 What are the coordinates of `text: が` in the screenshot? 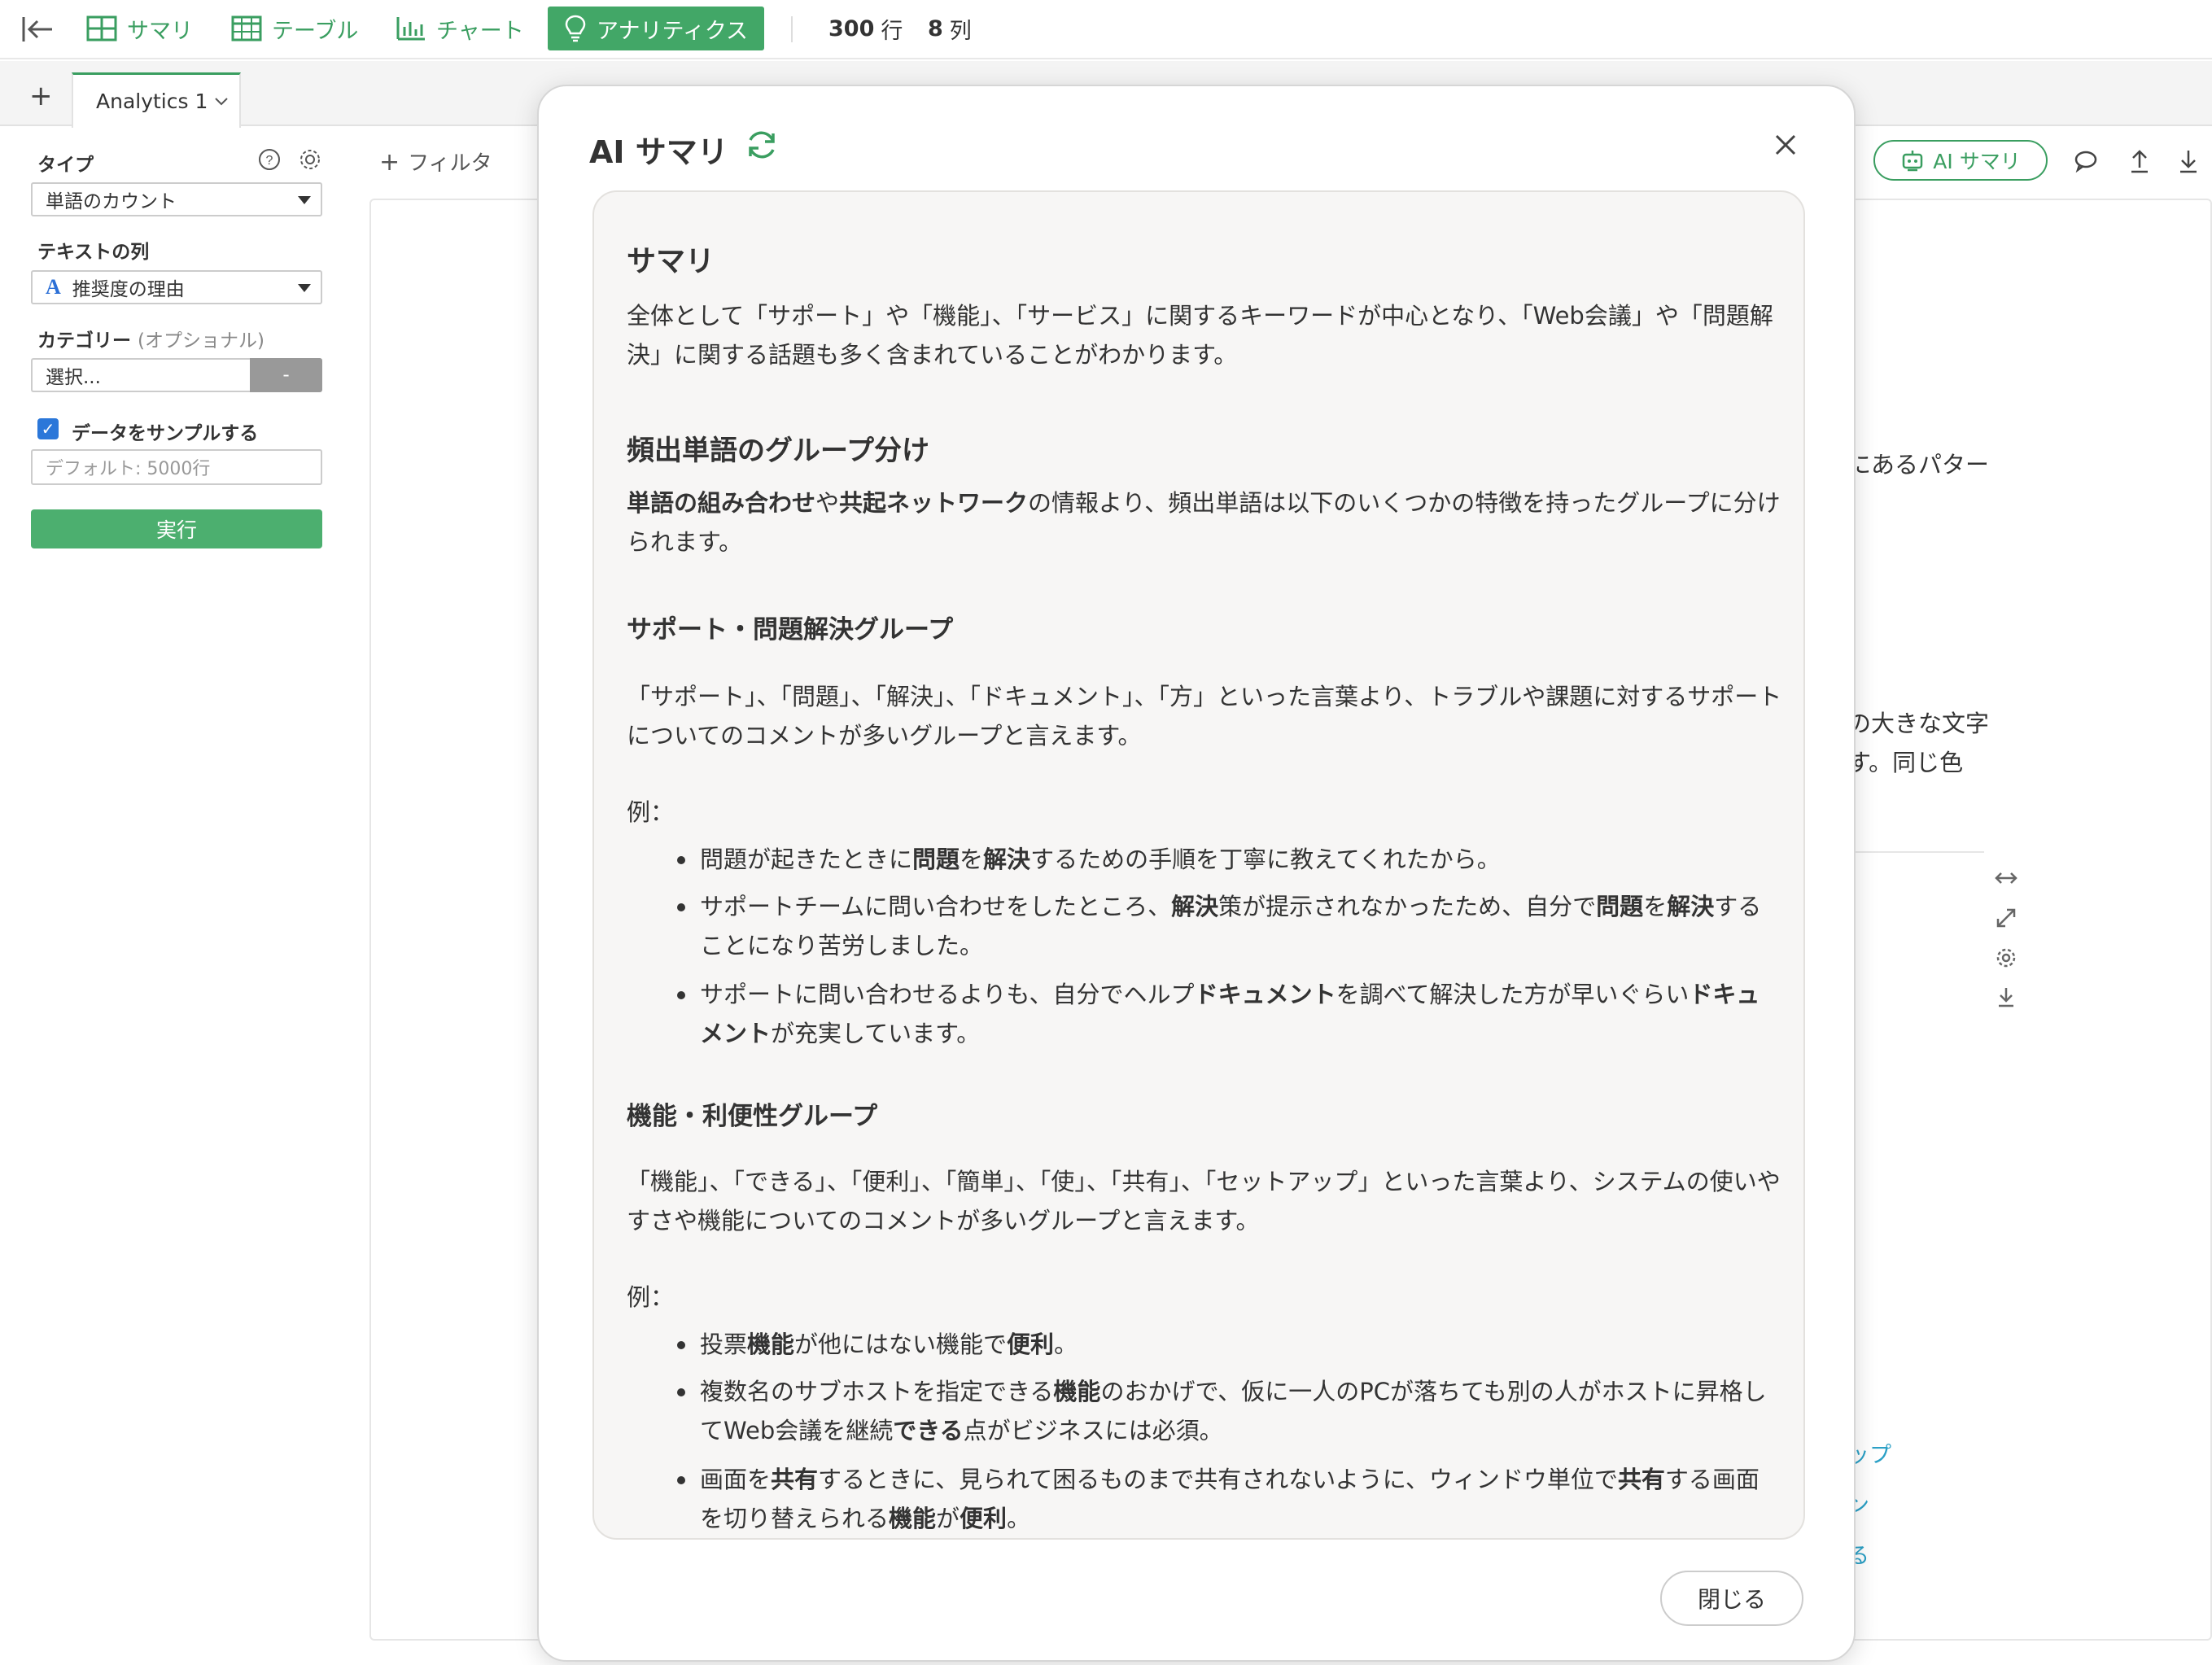 It's located at (948, 1519).